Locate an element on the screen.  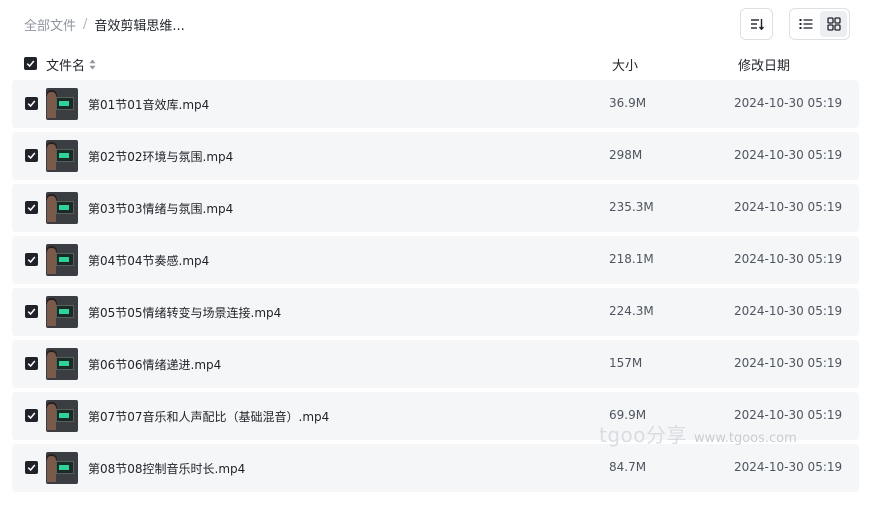
file-row: 第06节06情绪递进.mp4 157M 2024-10-30 05:19 is located at coordinates (435, 364).